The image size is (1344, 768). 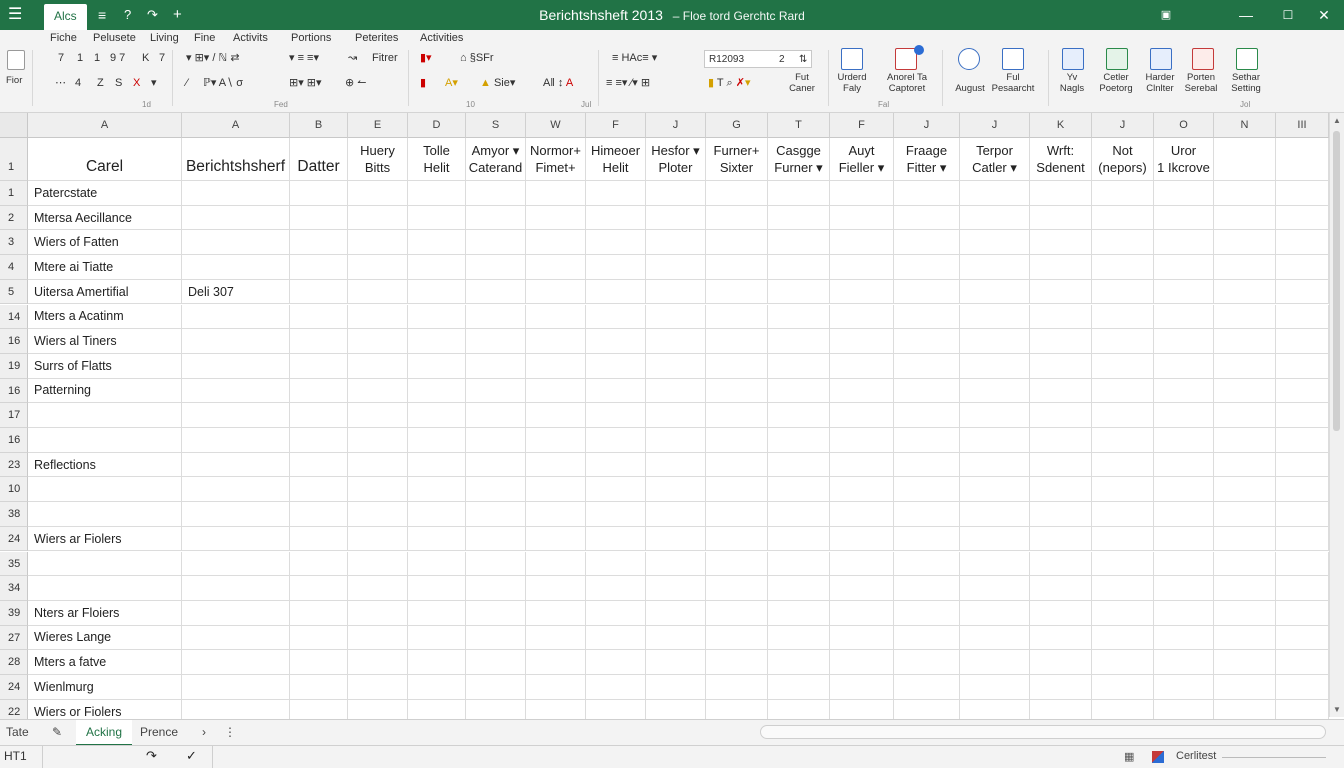 I want to click on merge-btn: ⊕ ↼, so click(x=356, y=83).